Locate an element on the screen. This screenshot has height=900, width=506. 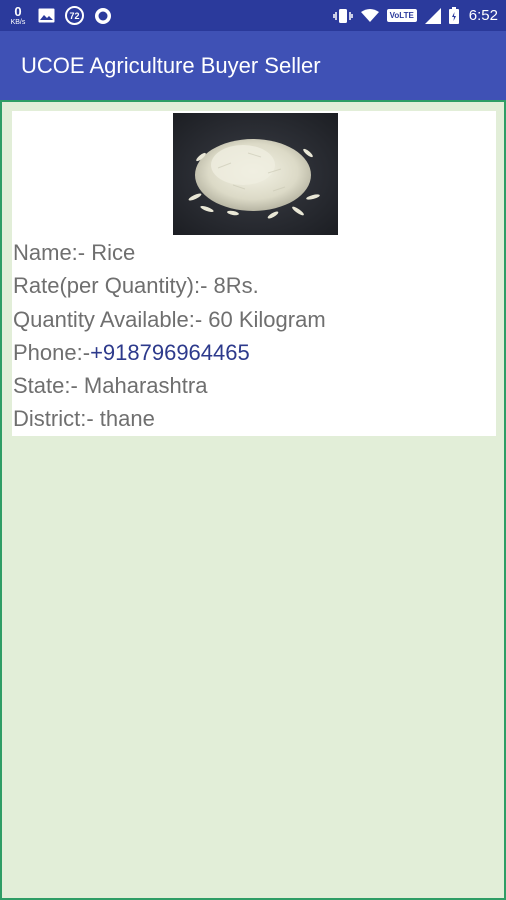
status-time: 6:52 is located at coordinates (483, 15).